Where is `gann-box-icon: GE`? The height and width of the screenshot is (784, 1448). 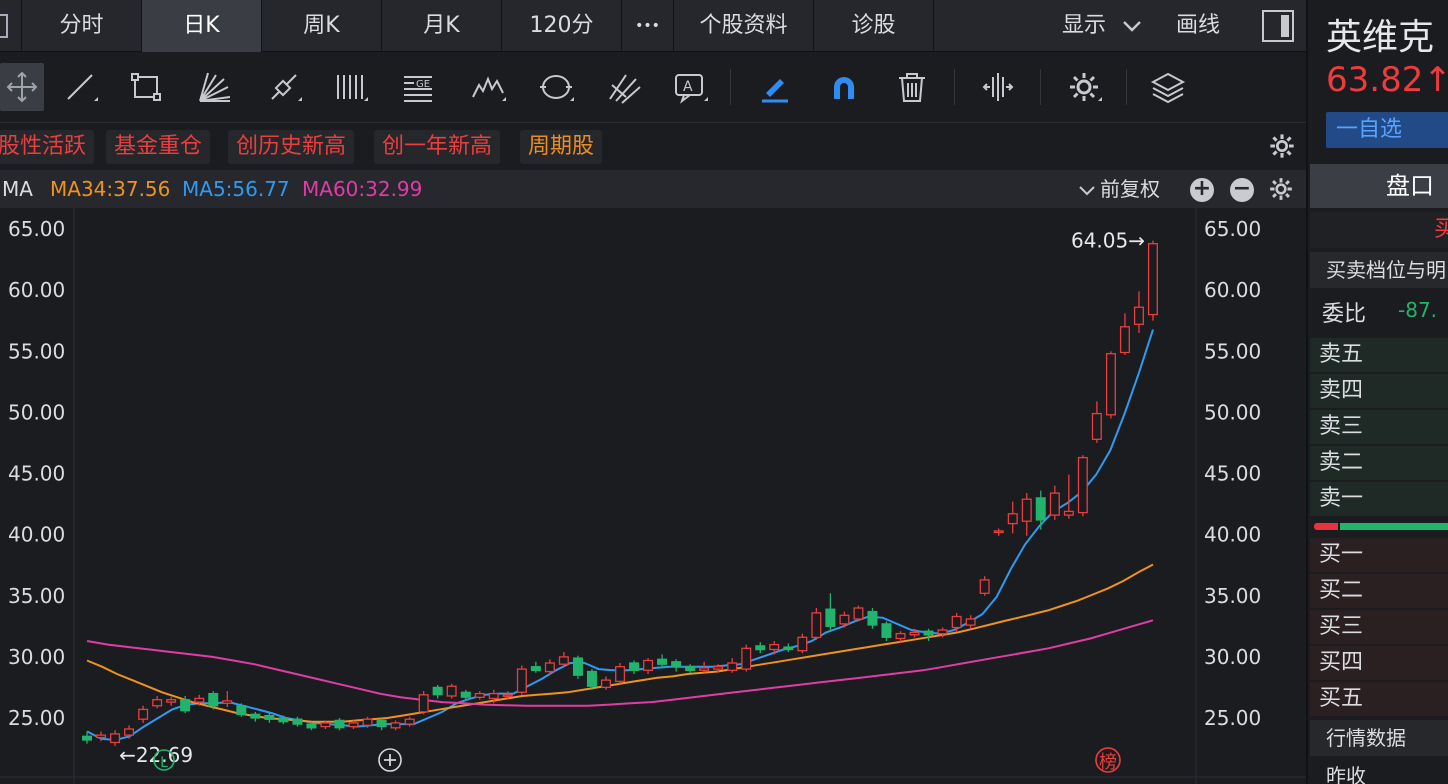
gann-box-icon: GE is located at coordinates (418, 87).